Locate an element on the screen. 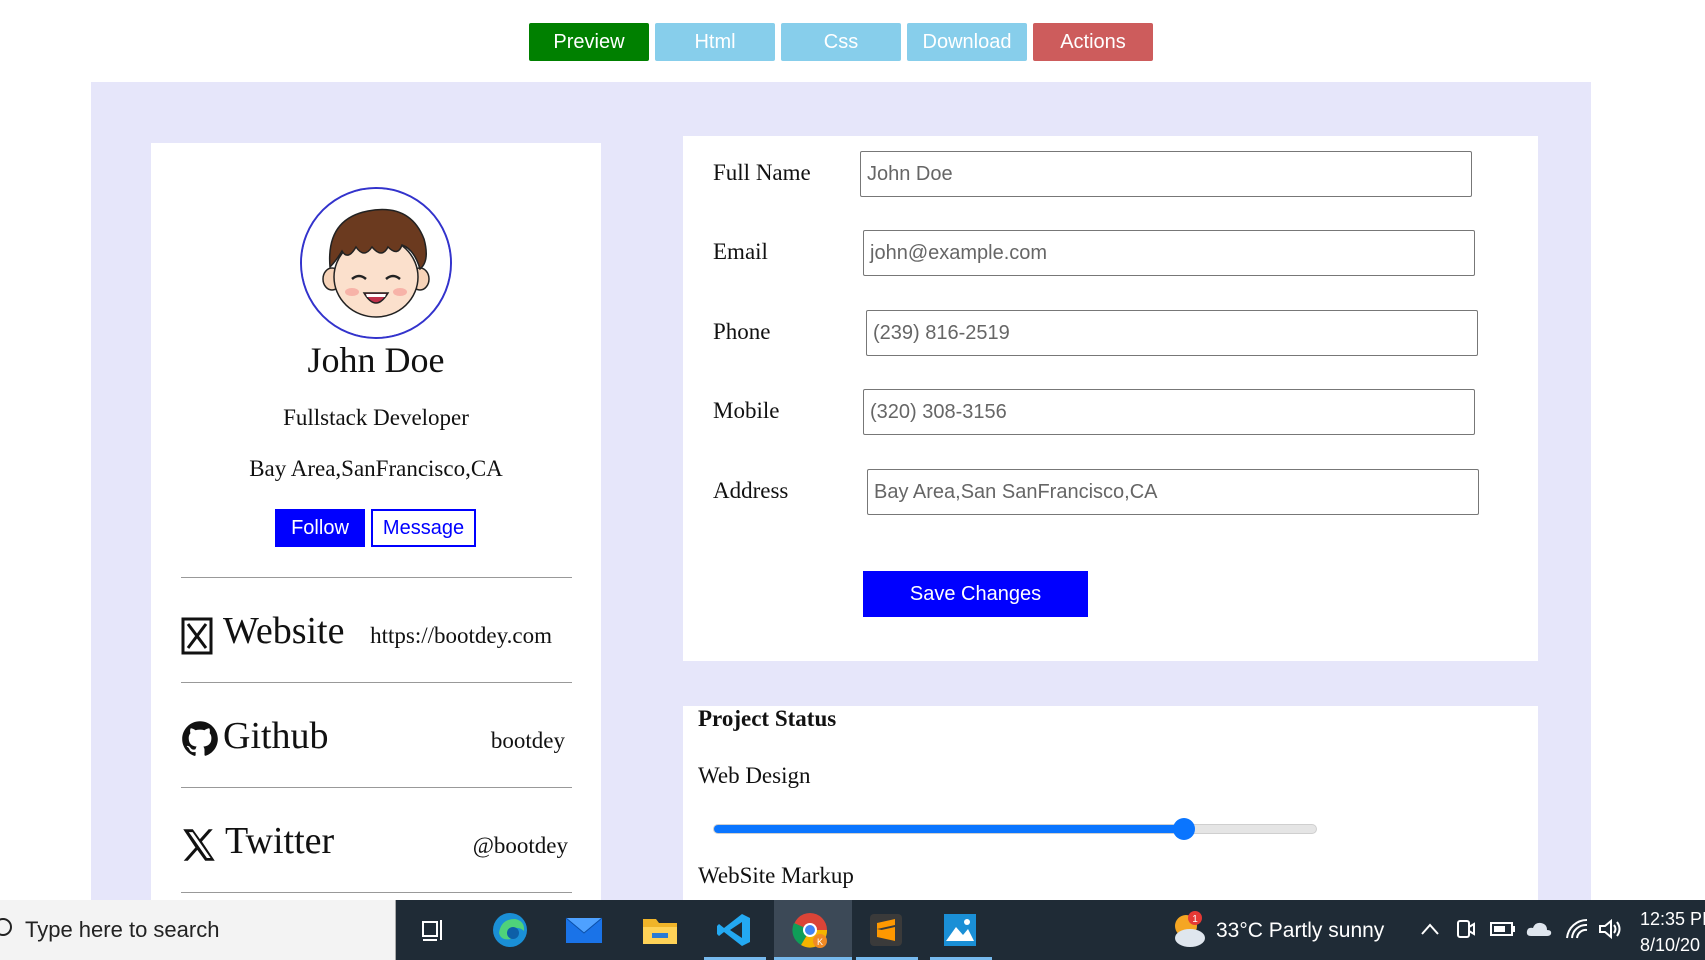 The height and width of the screenshot is (960, 1705). svg-text: K is located at coordinates (820, 942).